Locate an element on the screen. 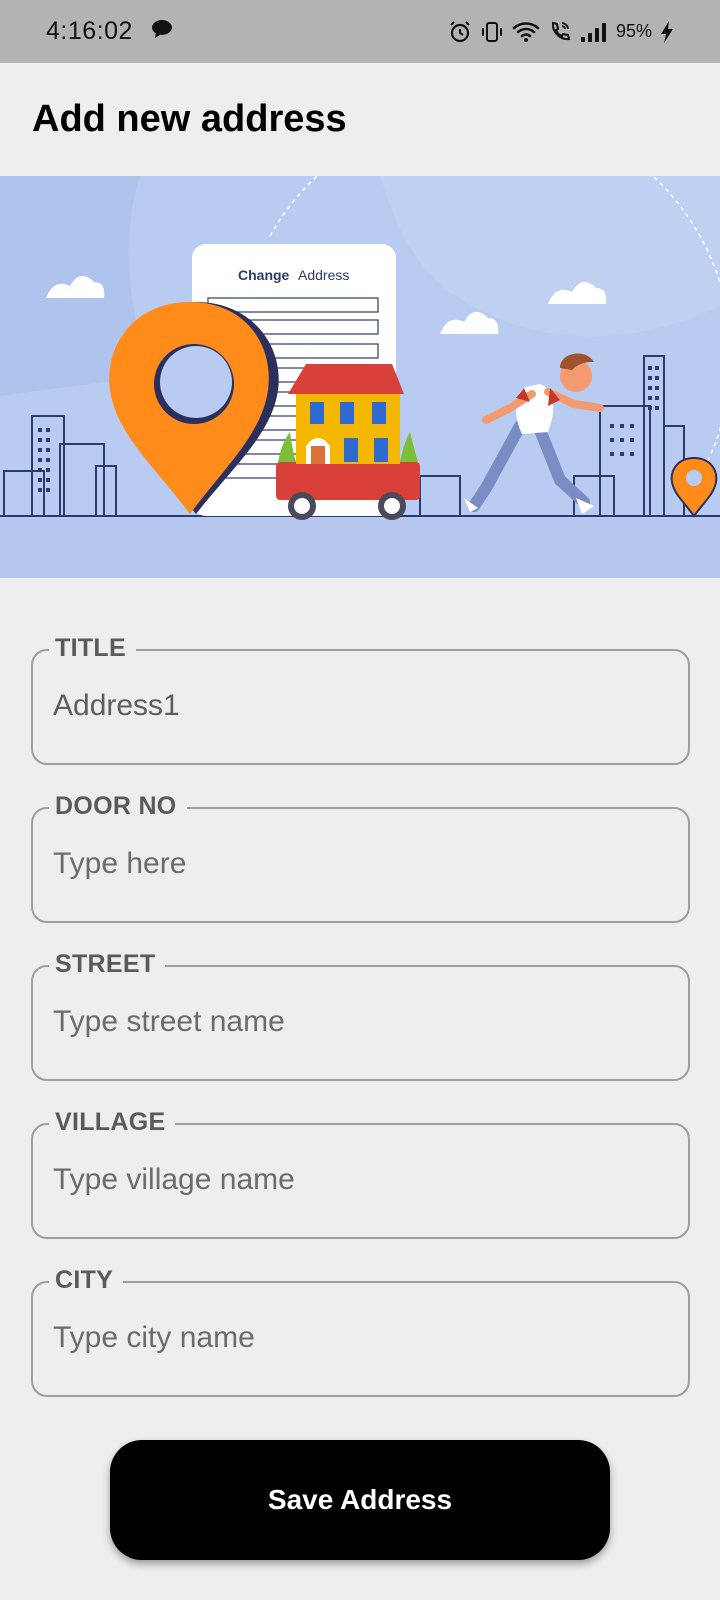 This screenshot has width=720, height=1600. village-input is located at coordinates (353, 1180).